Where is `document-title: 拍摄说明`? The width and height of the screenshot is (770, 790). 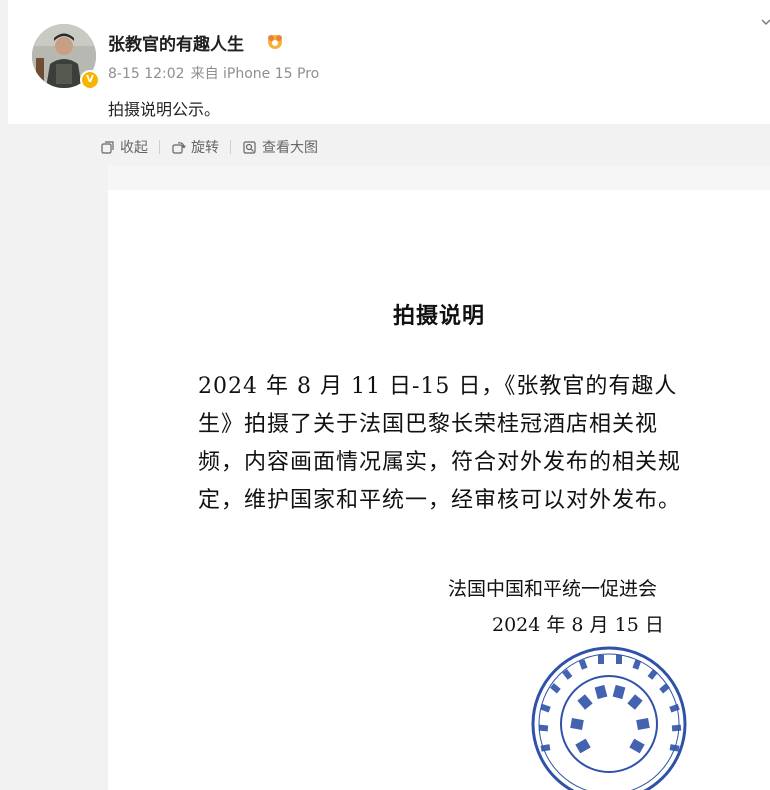 document-title: 拍摄说明 is located at coordinates (438, 316).